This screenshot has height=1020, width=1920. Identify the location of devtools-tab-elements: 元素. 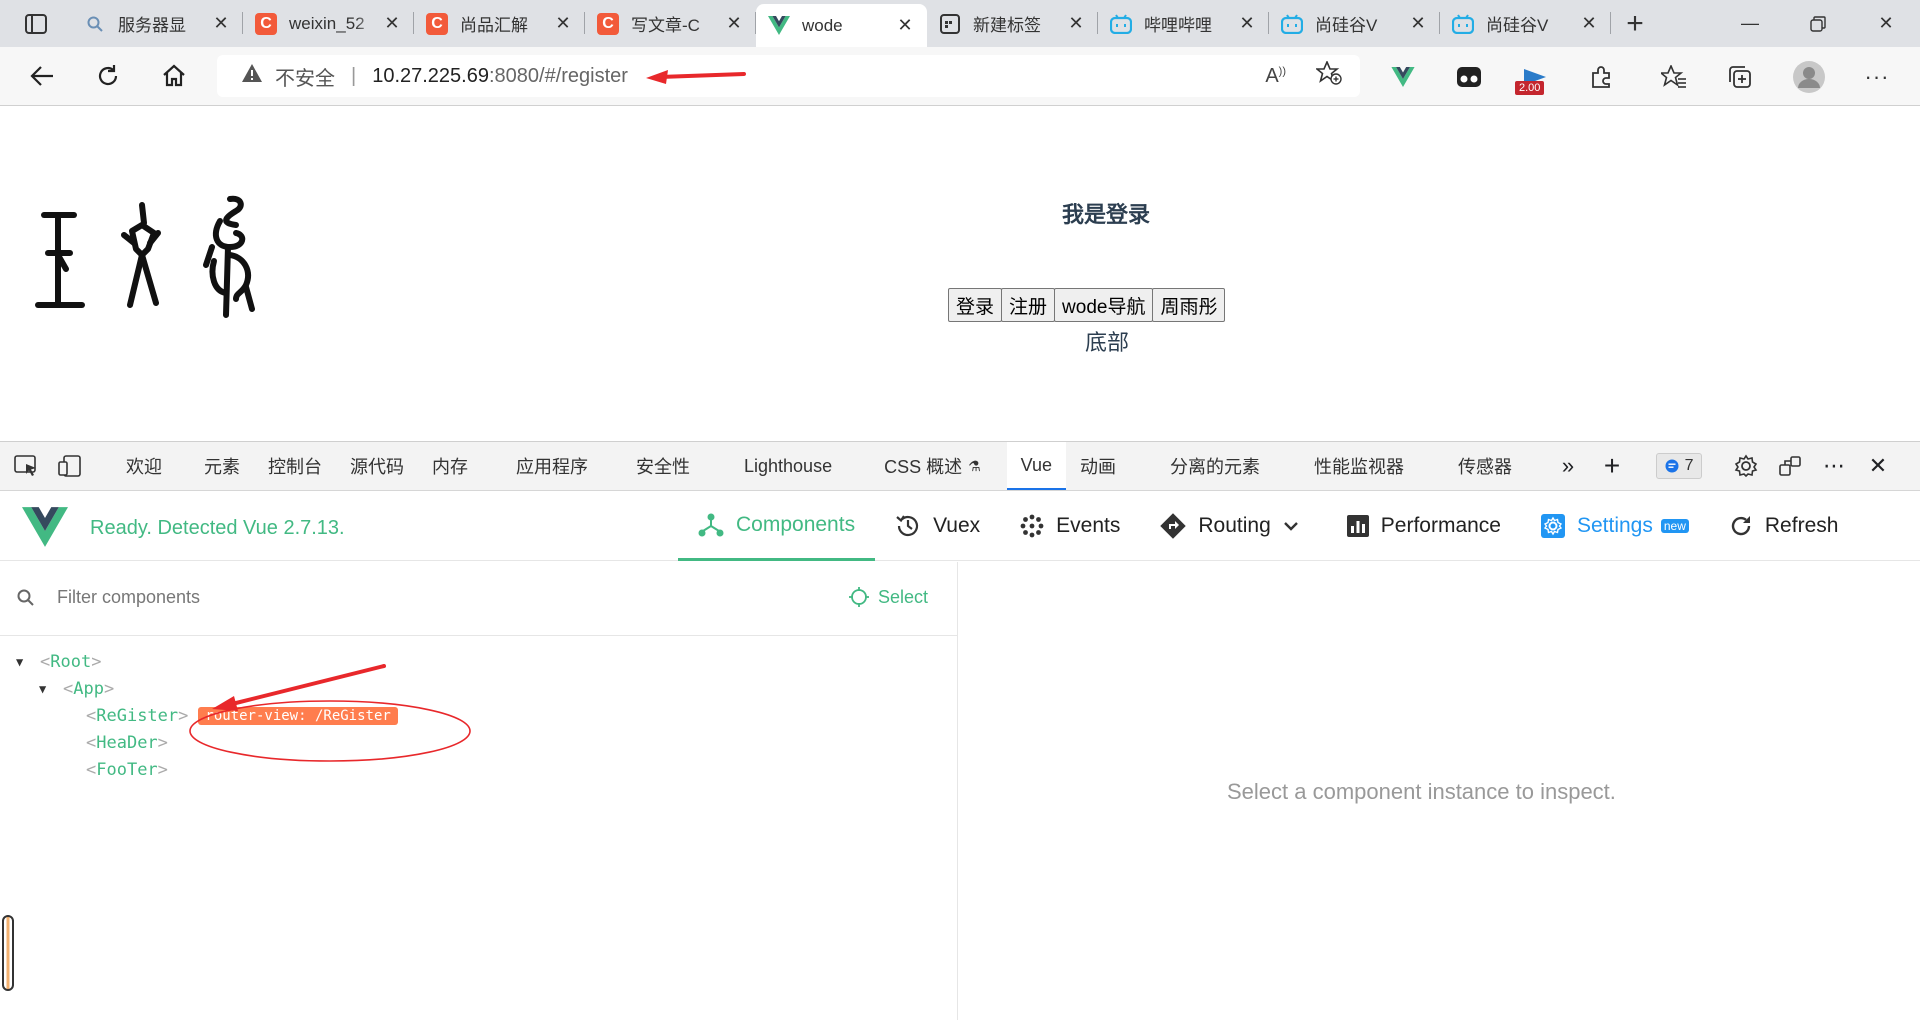
(222, 466).